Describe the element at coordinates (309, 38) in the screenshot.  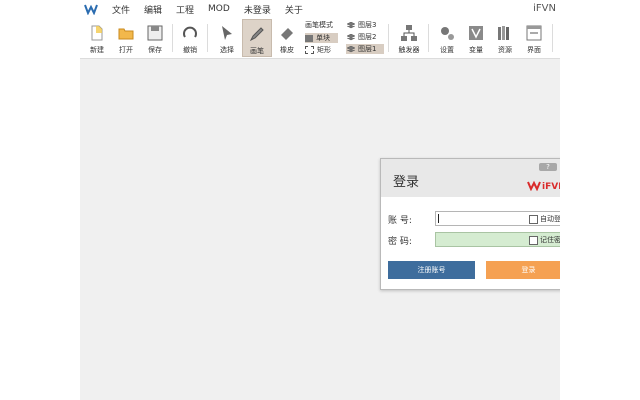
I see `block-mode-icon` at that location.